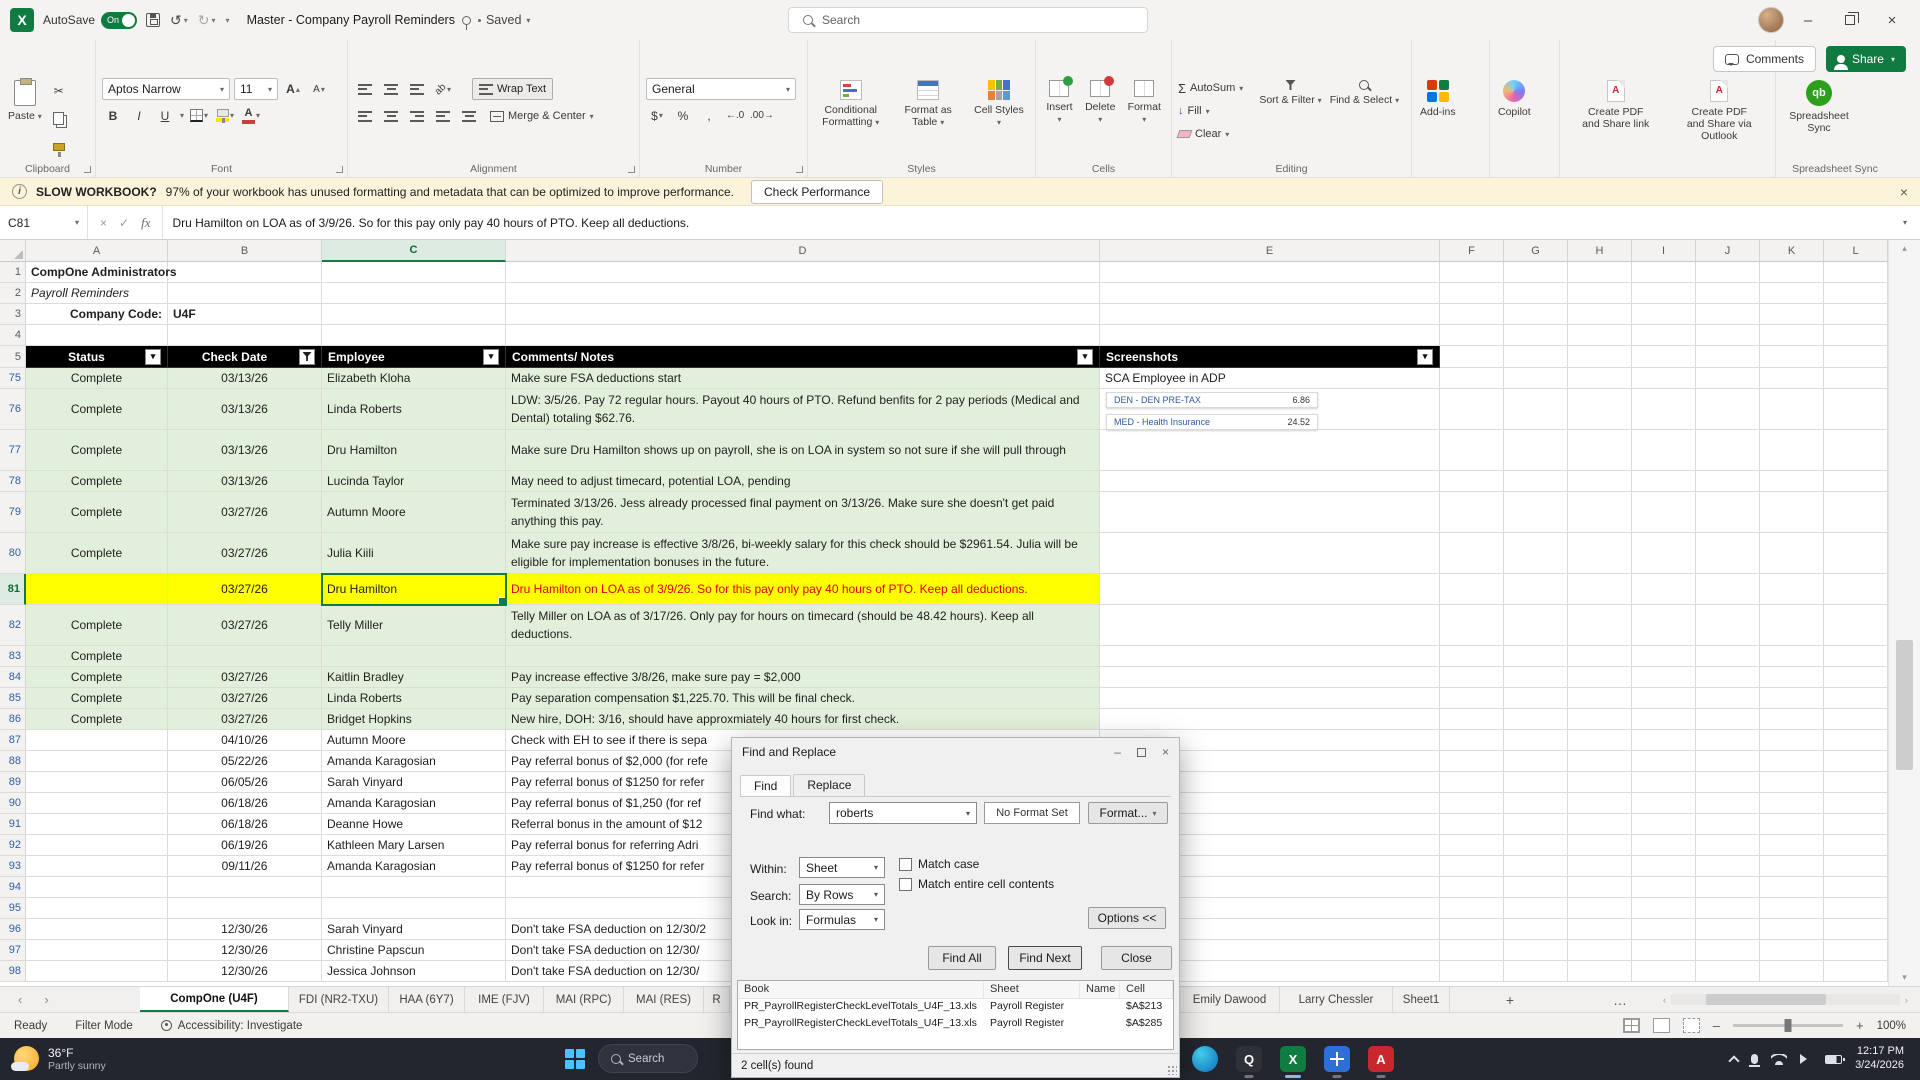 The image size is (1920, 1080). I want to click on status-cell, so click(97, 845).